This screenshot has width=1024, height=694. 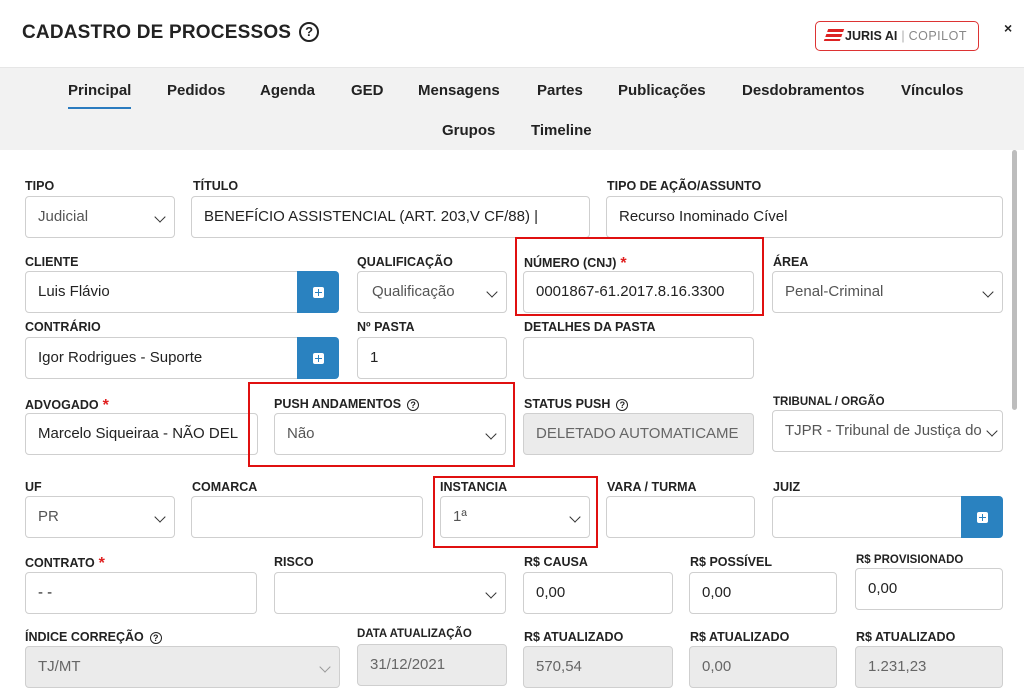 What do you see at coordinates (829, 402) in the screenshot?
I see `tribunal-label: TRIBUNAL / ORGÃO` at bounding box center [829, 402].